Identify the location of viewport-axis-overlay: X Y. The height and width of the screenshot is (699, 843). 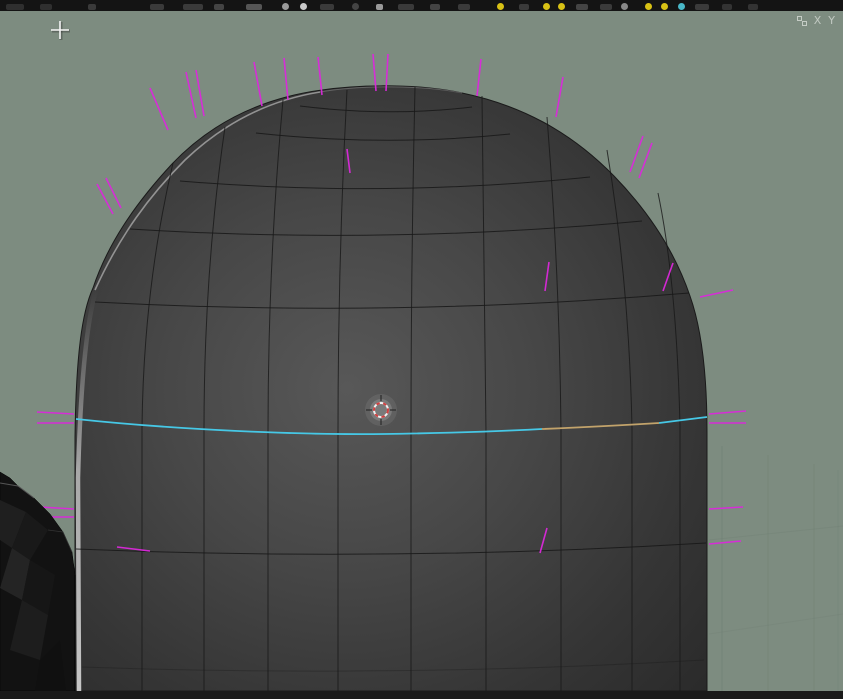
(815, 21).